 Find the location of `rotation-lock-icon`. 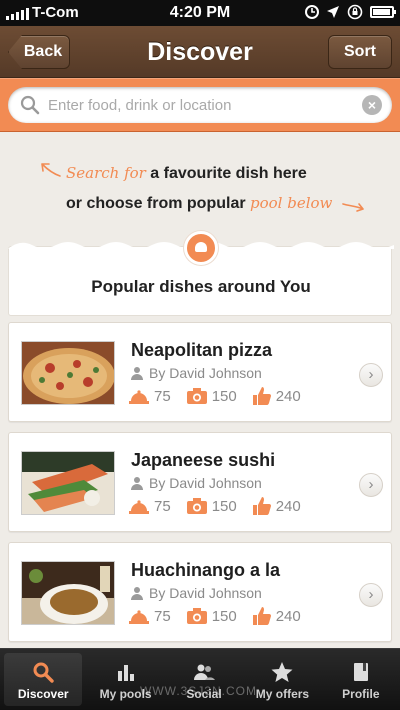

rotation-lock-icon is located at coordinates (355, 12).